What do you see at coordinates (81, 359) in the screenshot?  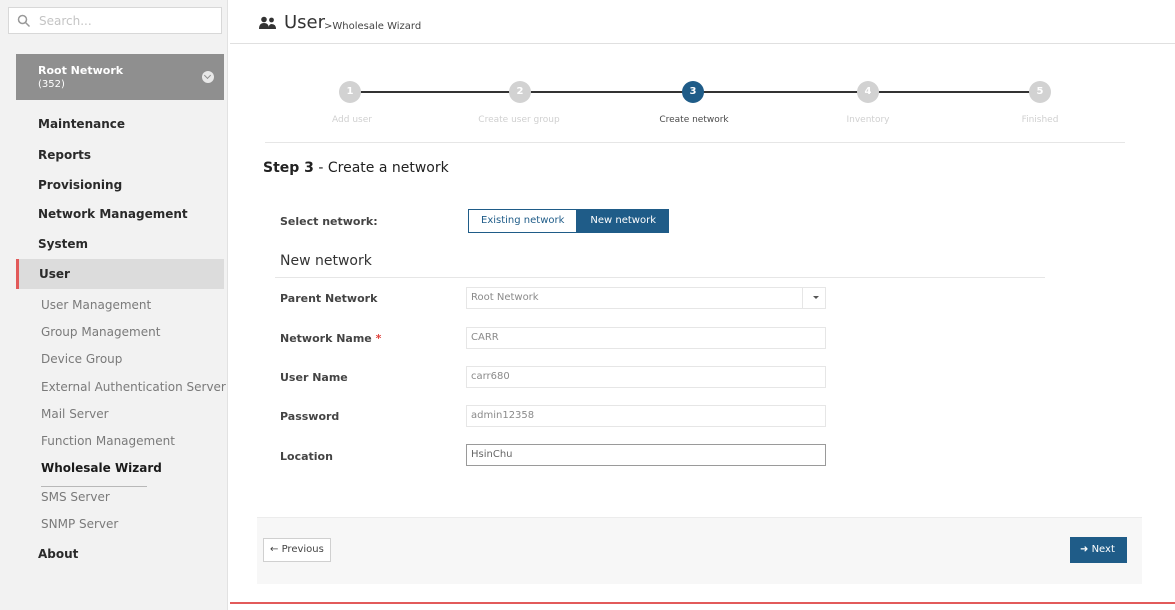 I see `submenu-device-group: Device Group` at bounding box center [81, 359].